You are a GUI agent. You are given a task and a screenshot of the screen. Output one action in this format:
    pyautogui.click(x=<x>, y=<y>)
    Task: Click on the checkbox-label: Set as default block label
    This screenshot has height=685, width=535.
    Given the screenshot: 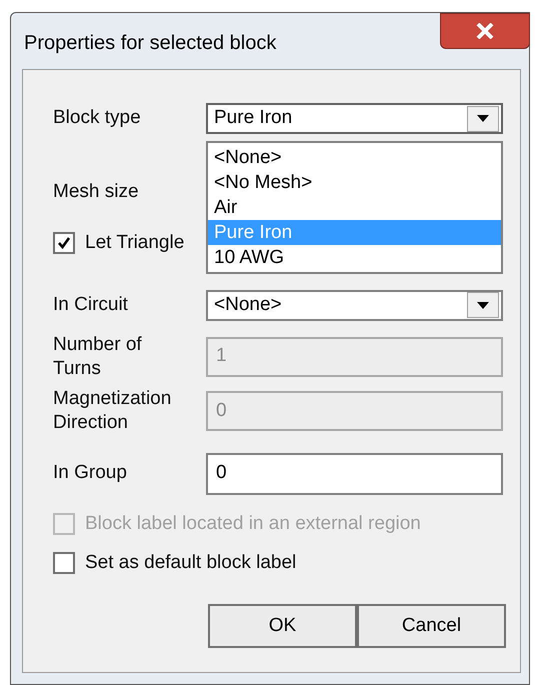 What is the action you would take?
    pyautogui.click(x=190, y=562)
    